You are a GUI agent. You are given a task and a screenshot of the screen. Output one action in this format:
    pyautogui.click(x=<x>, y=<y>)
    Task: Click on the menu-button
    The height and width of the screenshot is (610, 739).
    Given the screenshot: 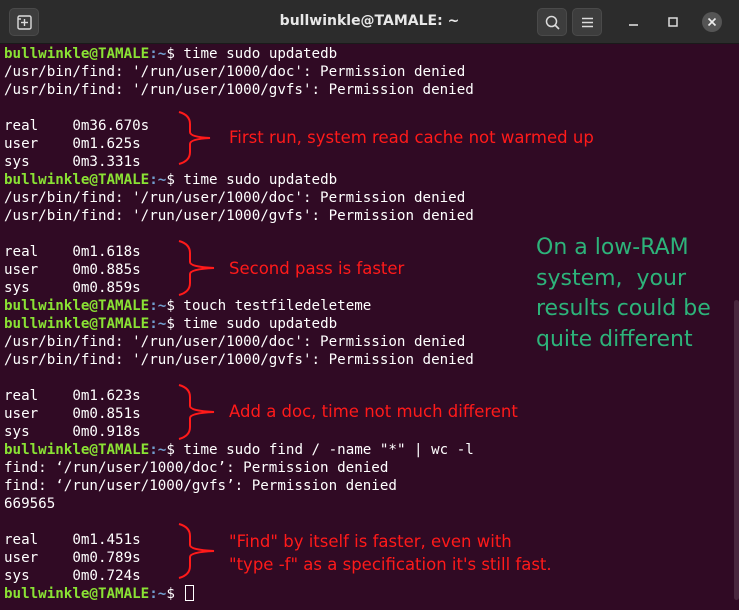 What is the action you would take?
    pyautogui.click(x=587, y=22)
    